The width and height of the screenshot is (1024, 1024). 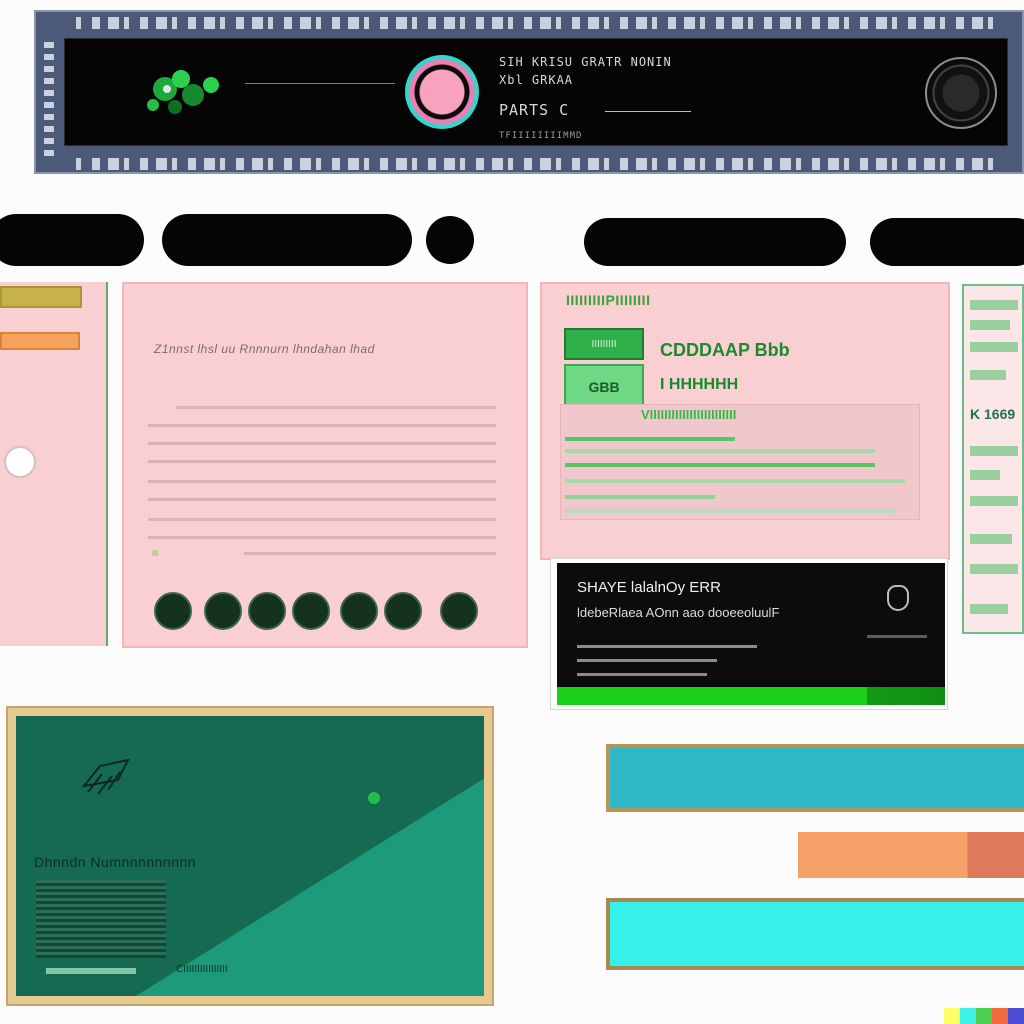 I want to click on target-ring-icon, so click(x=442, y=92).